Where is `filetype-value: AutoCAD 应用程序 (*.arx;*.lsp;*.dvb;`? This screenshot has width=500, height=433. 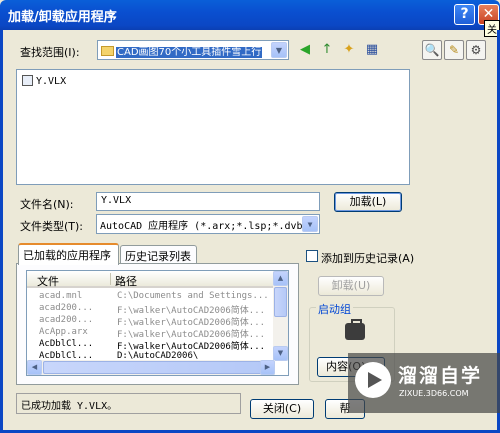 filetype-value: AutoCAD 应用程序 (*.arx;*.lsp;*.dvb; is located at coordinates (204, 226).